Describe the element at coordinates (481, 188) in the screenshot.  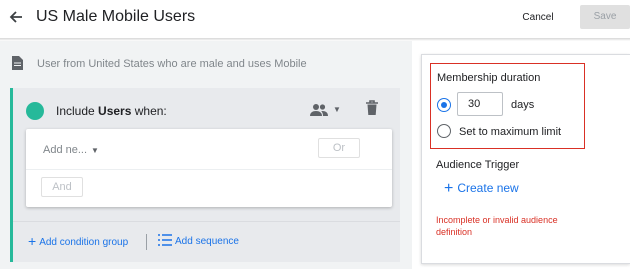
I see `create-new-trigger-button: + Create new` at that location.